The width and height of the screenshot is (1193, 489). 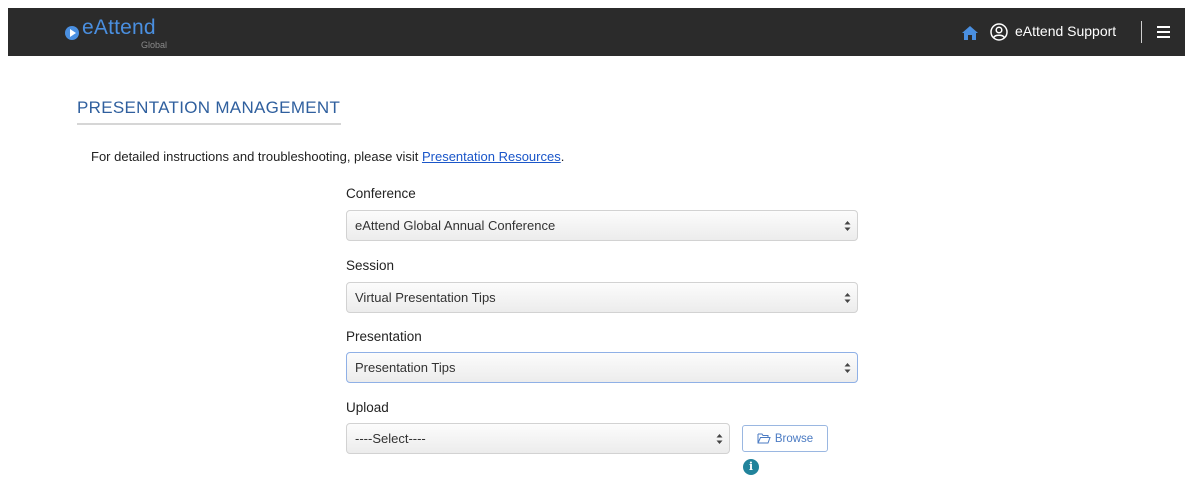 I want to click on upload-select: ----Select----, so click(x=538, y=438).